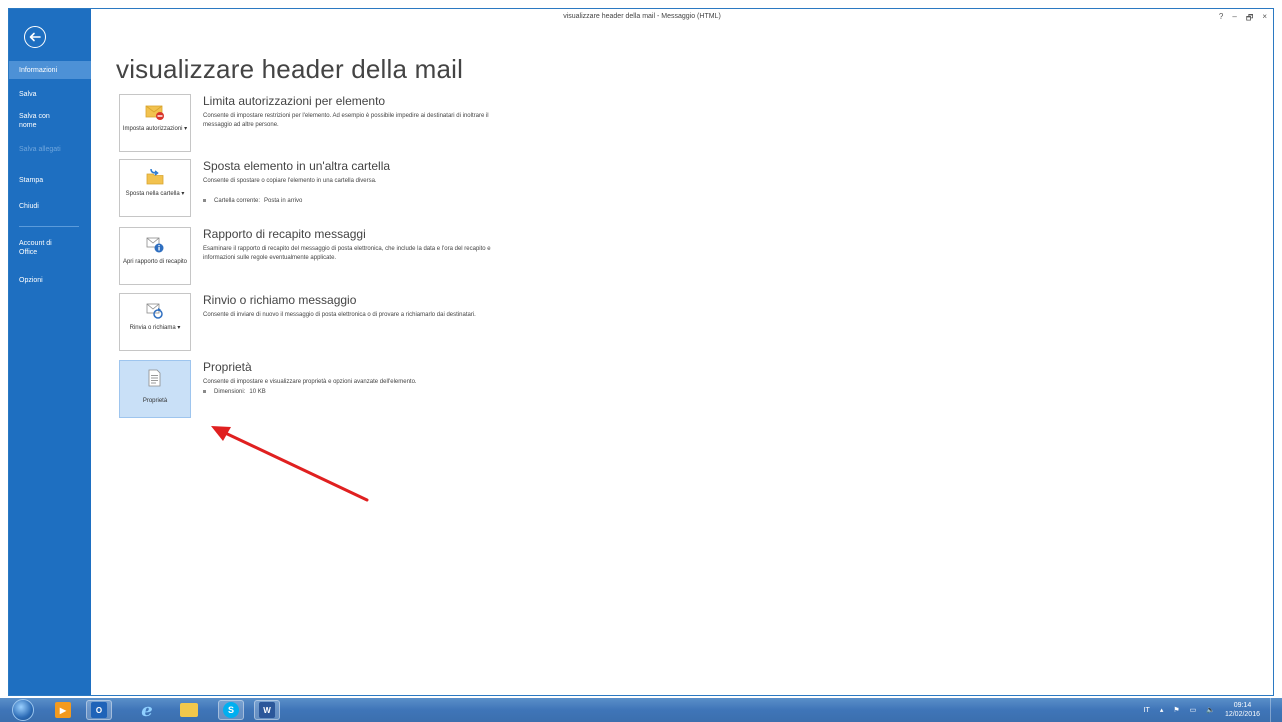 The image size is (1282, 722). What do you see at coordinates (1243, 19) in the screenshot?
I see `window-controls: ? – 🗗 ×` at bounding box center [1243, 19].